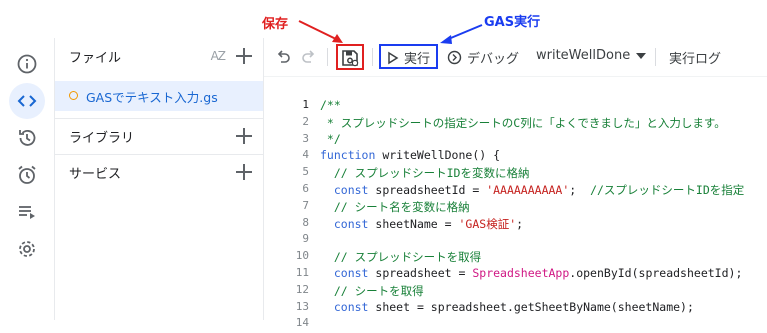 The image size is (767, 333). I want to click on code-text: // スプレッドシートを取得, so click(407, 257).